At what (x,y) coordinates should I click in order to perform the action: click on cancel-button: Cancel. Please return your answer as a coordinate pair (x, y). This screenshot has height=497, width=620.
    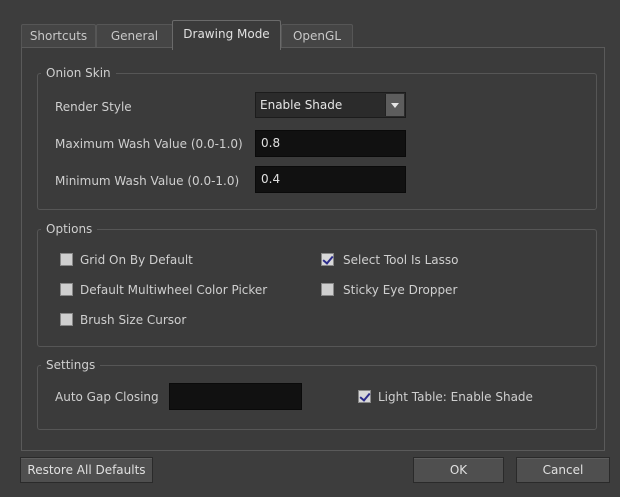
    Looking at the image, I should click on (563, 470).